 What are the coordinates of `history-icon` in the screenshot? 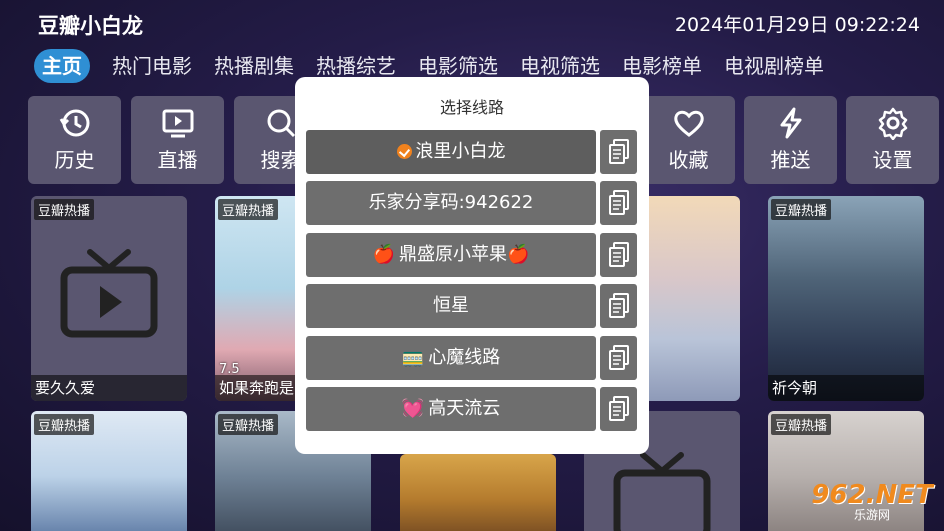 It's located at (74, 123).